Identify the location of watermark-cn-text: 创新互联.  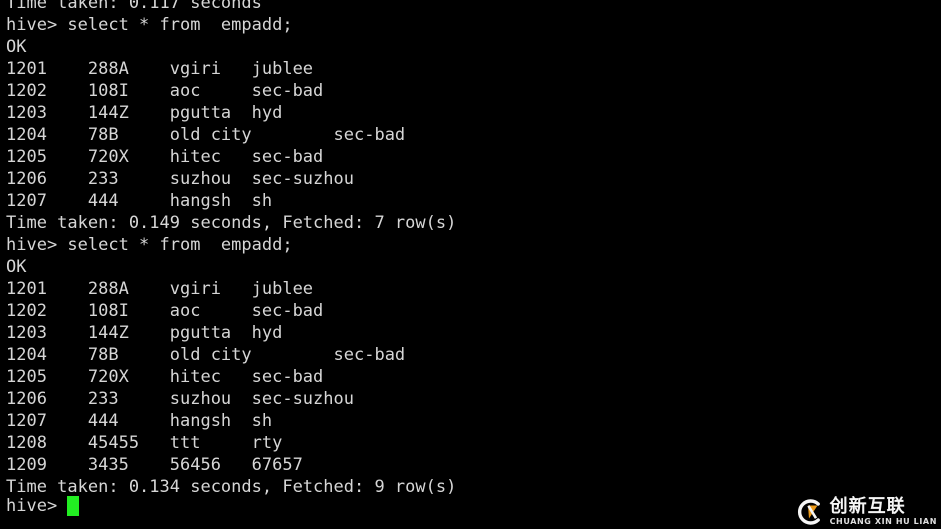
(867, 506).